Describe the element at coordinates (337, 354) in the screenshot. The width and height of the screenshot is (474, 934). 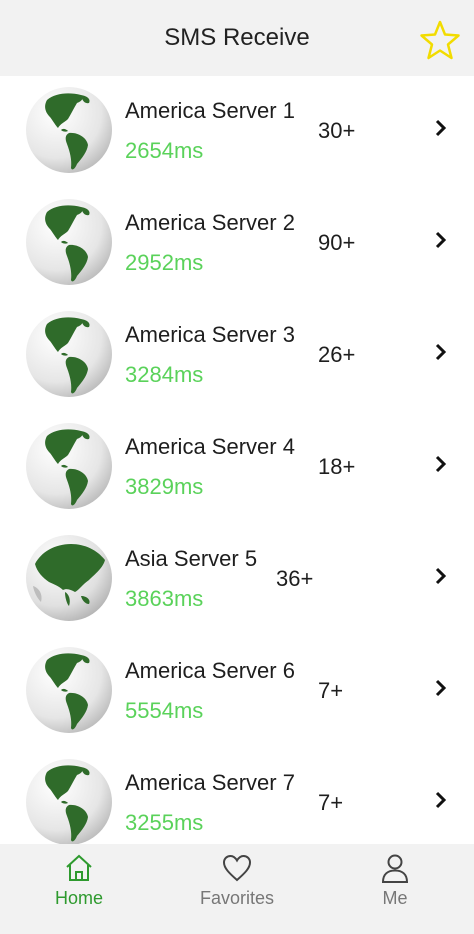
I see `server-count: 26+` at that location.